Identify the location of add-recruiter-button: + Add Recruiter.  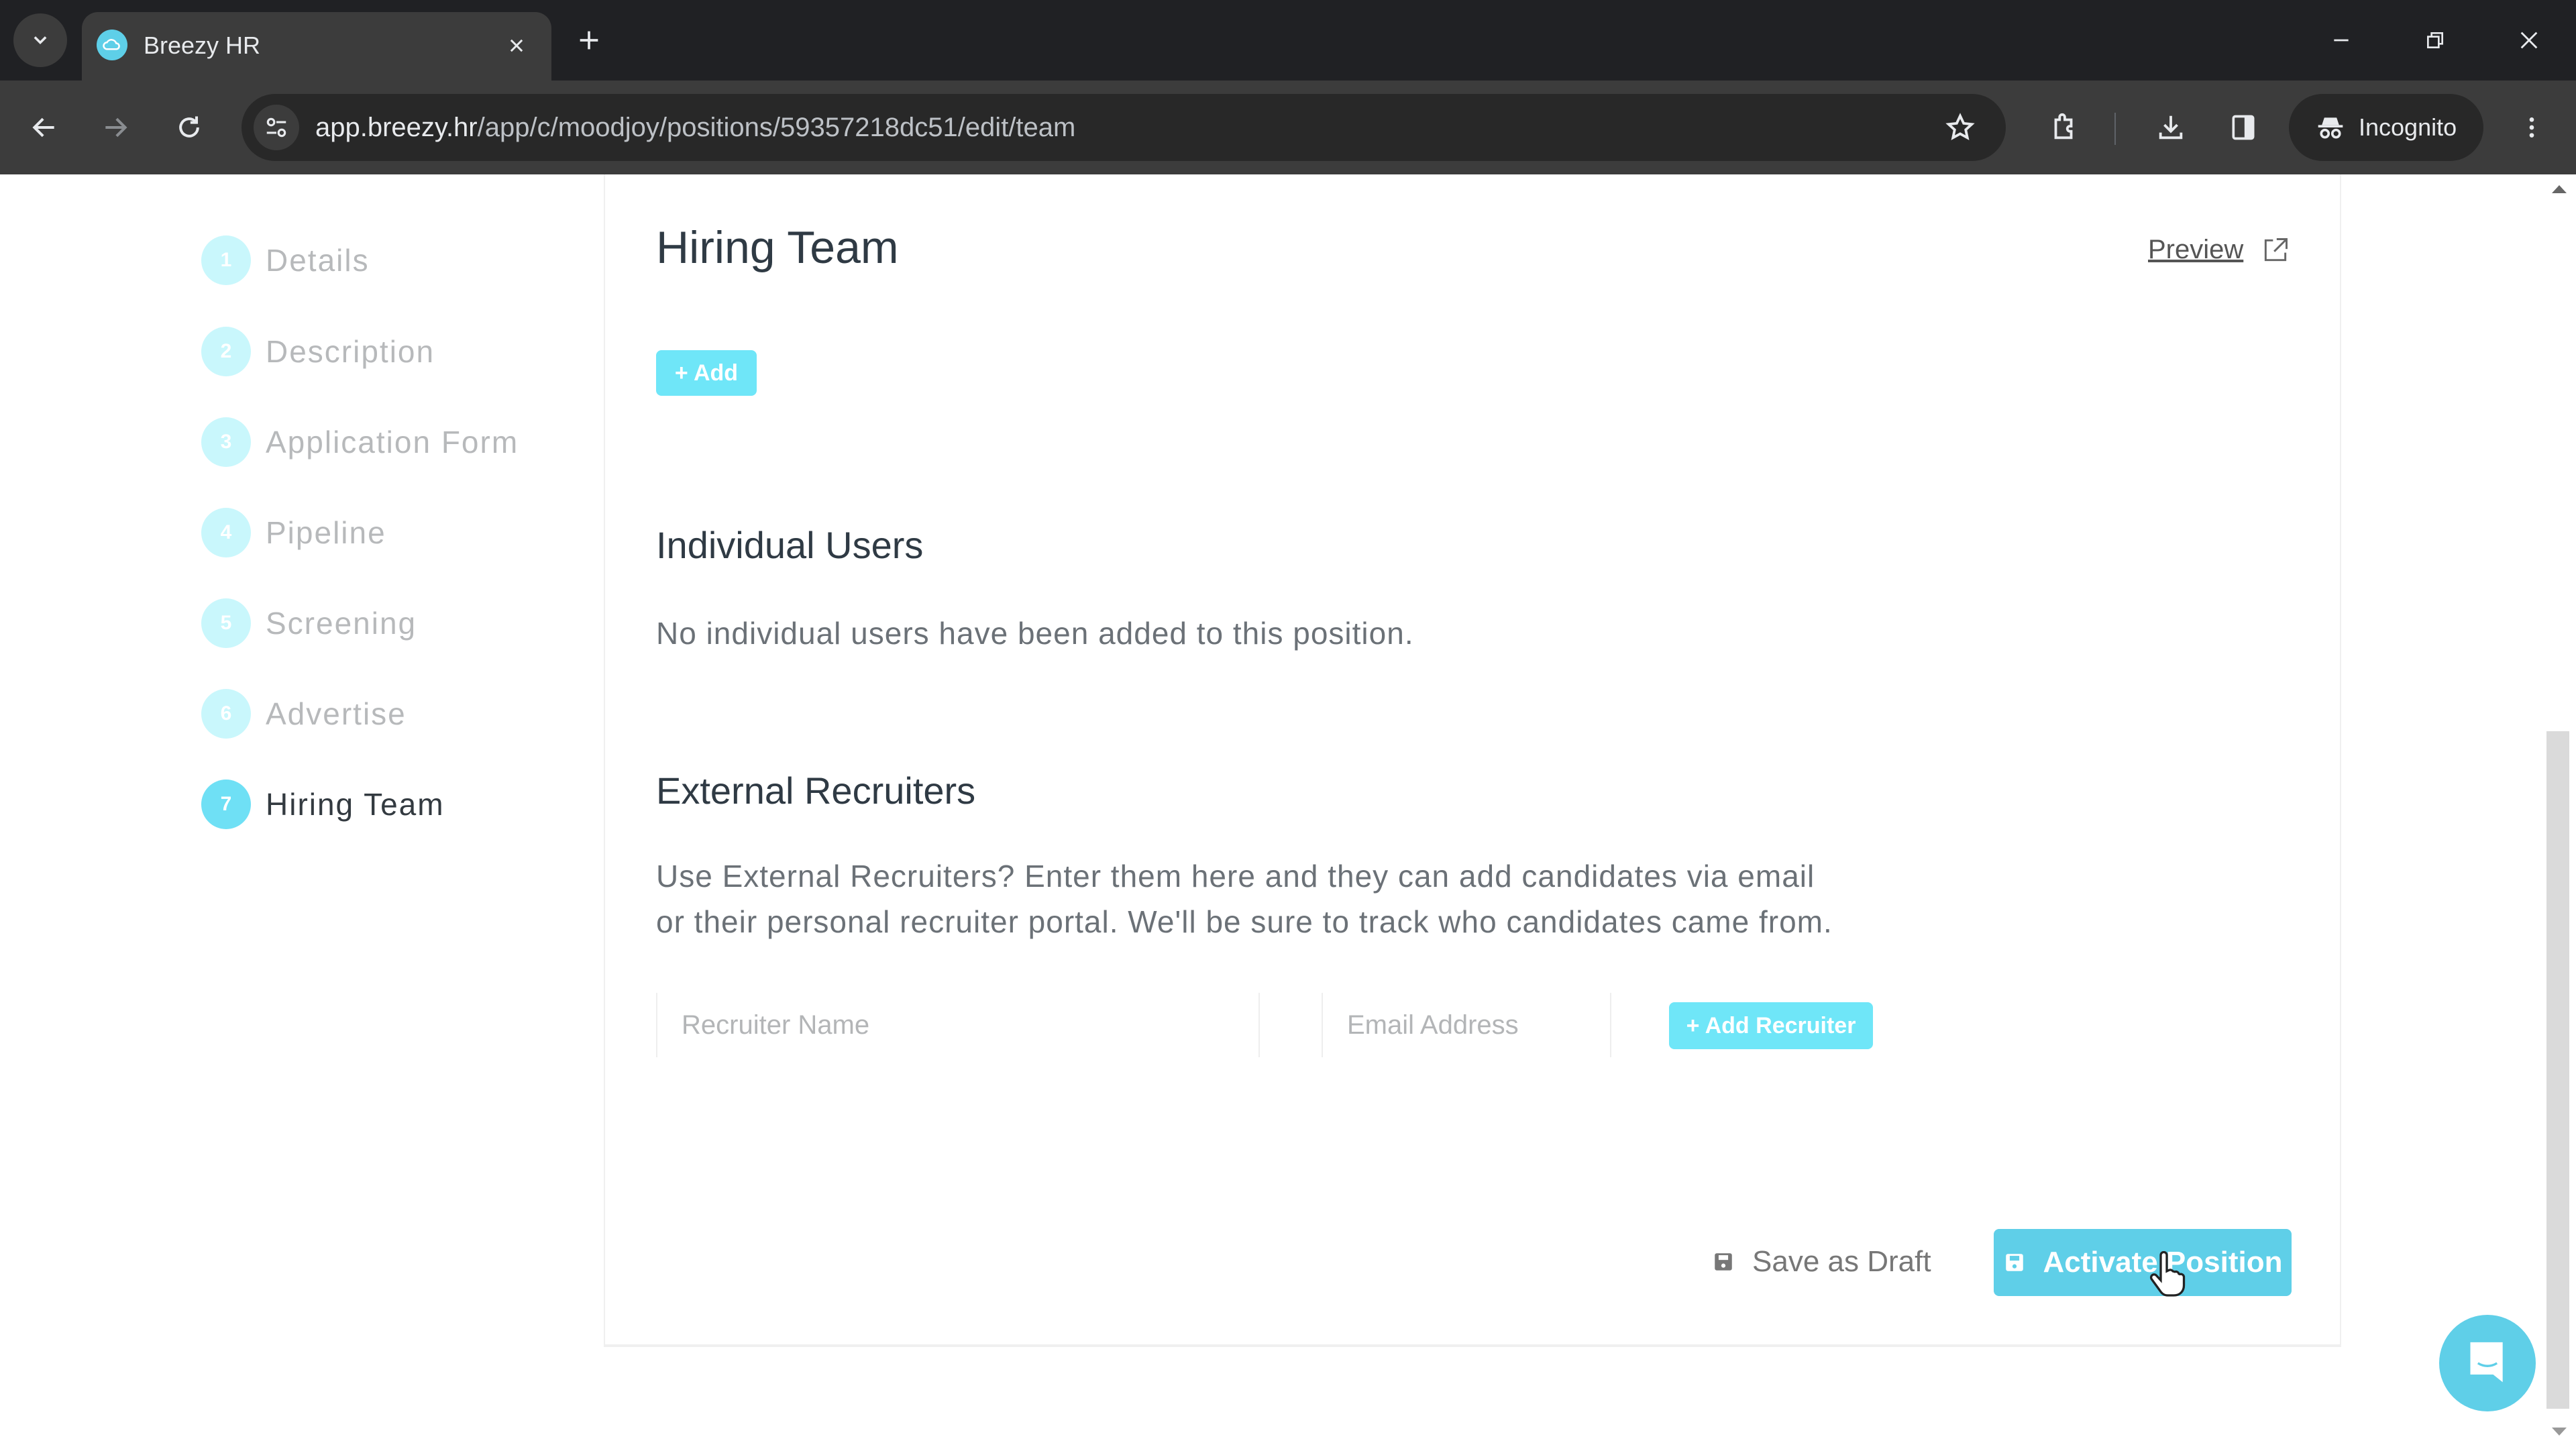
(1771, 1025).